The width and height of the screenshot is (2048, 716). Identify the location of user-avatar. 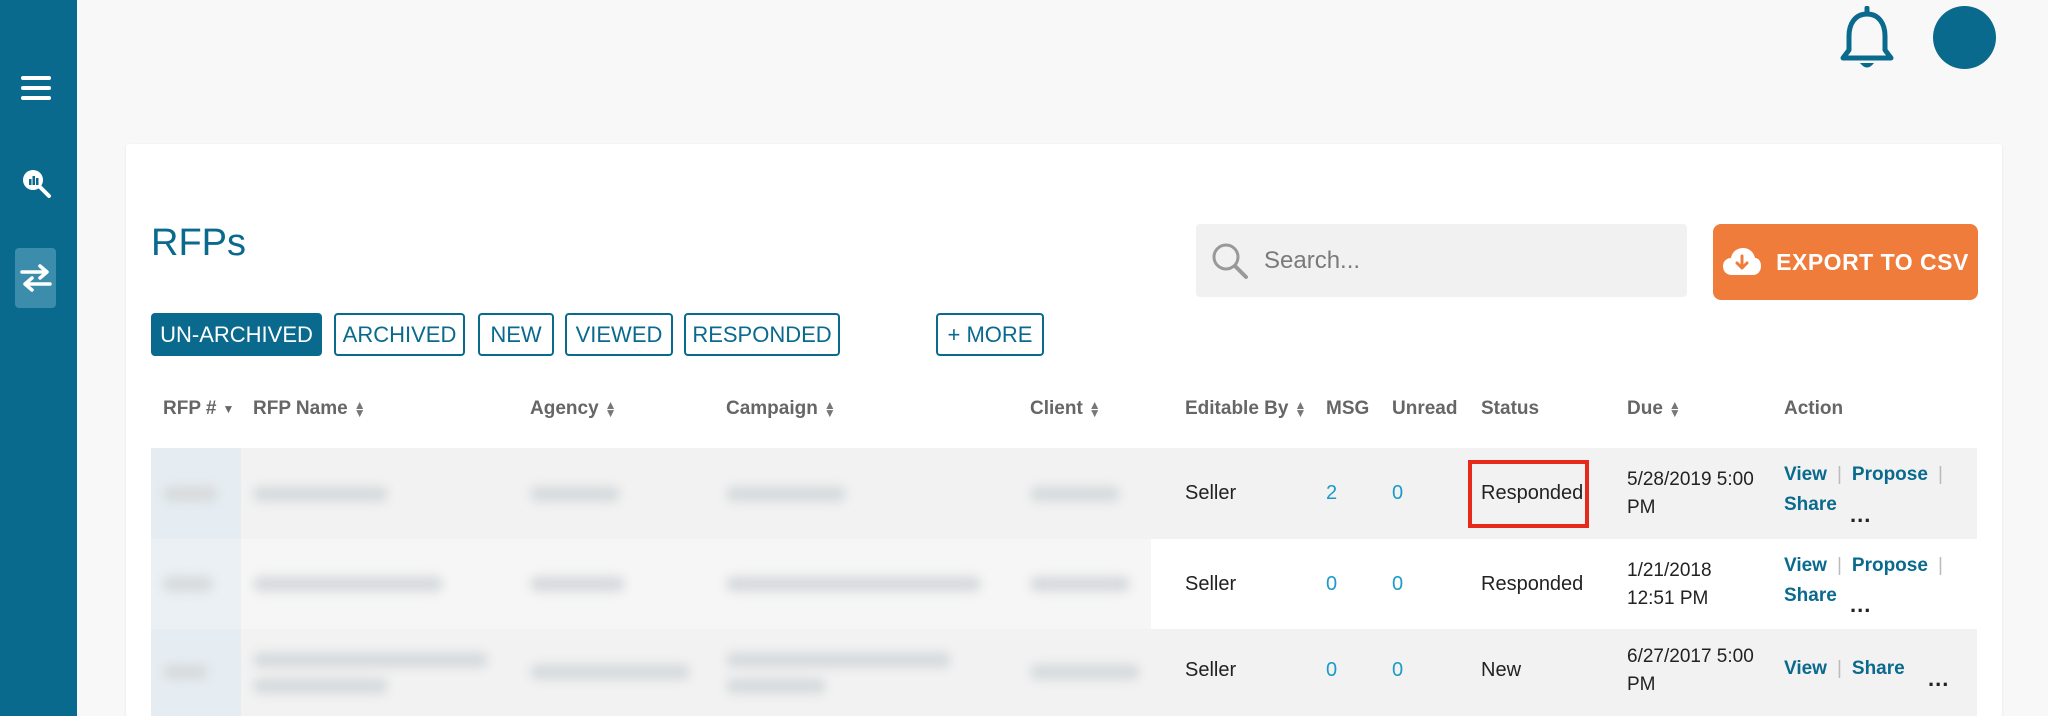
(1964, 37).